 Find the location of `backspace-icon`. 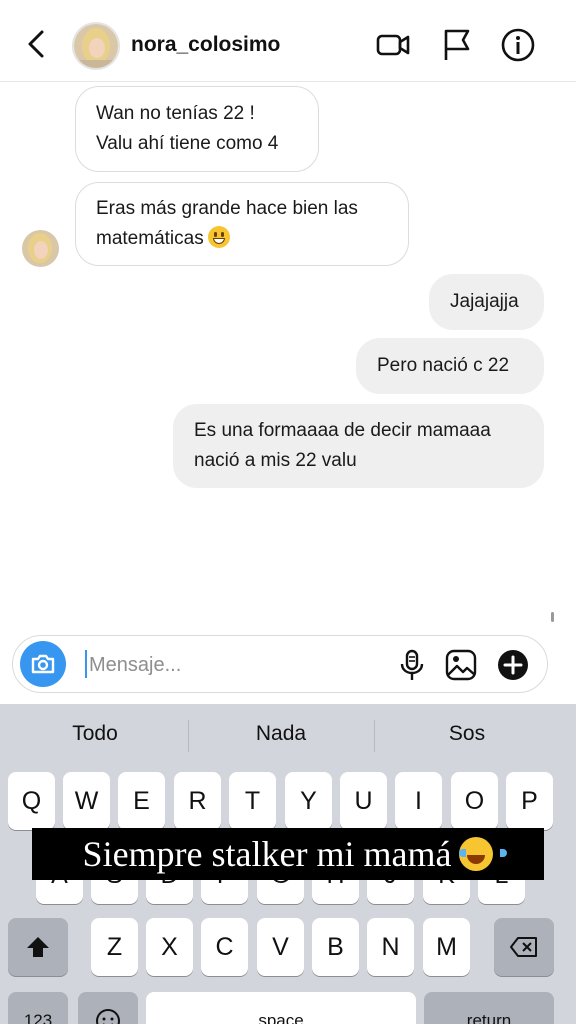

backspace-icon is located at coordinates (523, 947).